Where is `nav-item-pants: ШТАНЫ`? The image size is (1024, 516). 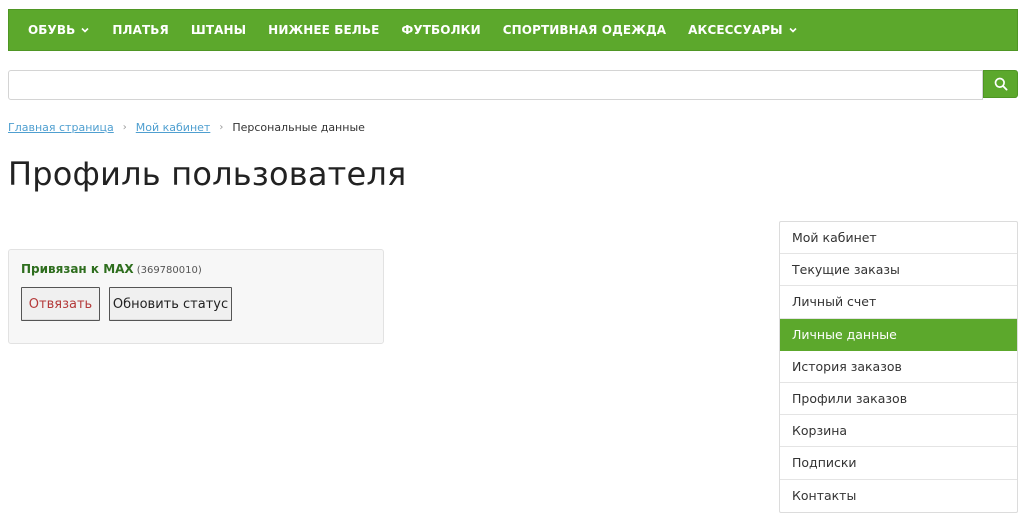 nav-item-pants: ШТАНЫ is located at coordinates (218, 30).